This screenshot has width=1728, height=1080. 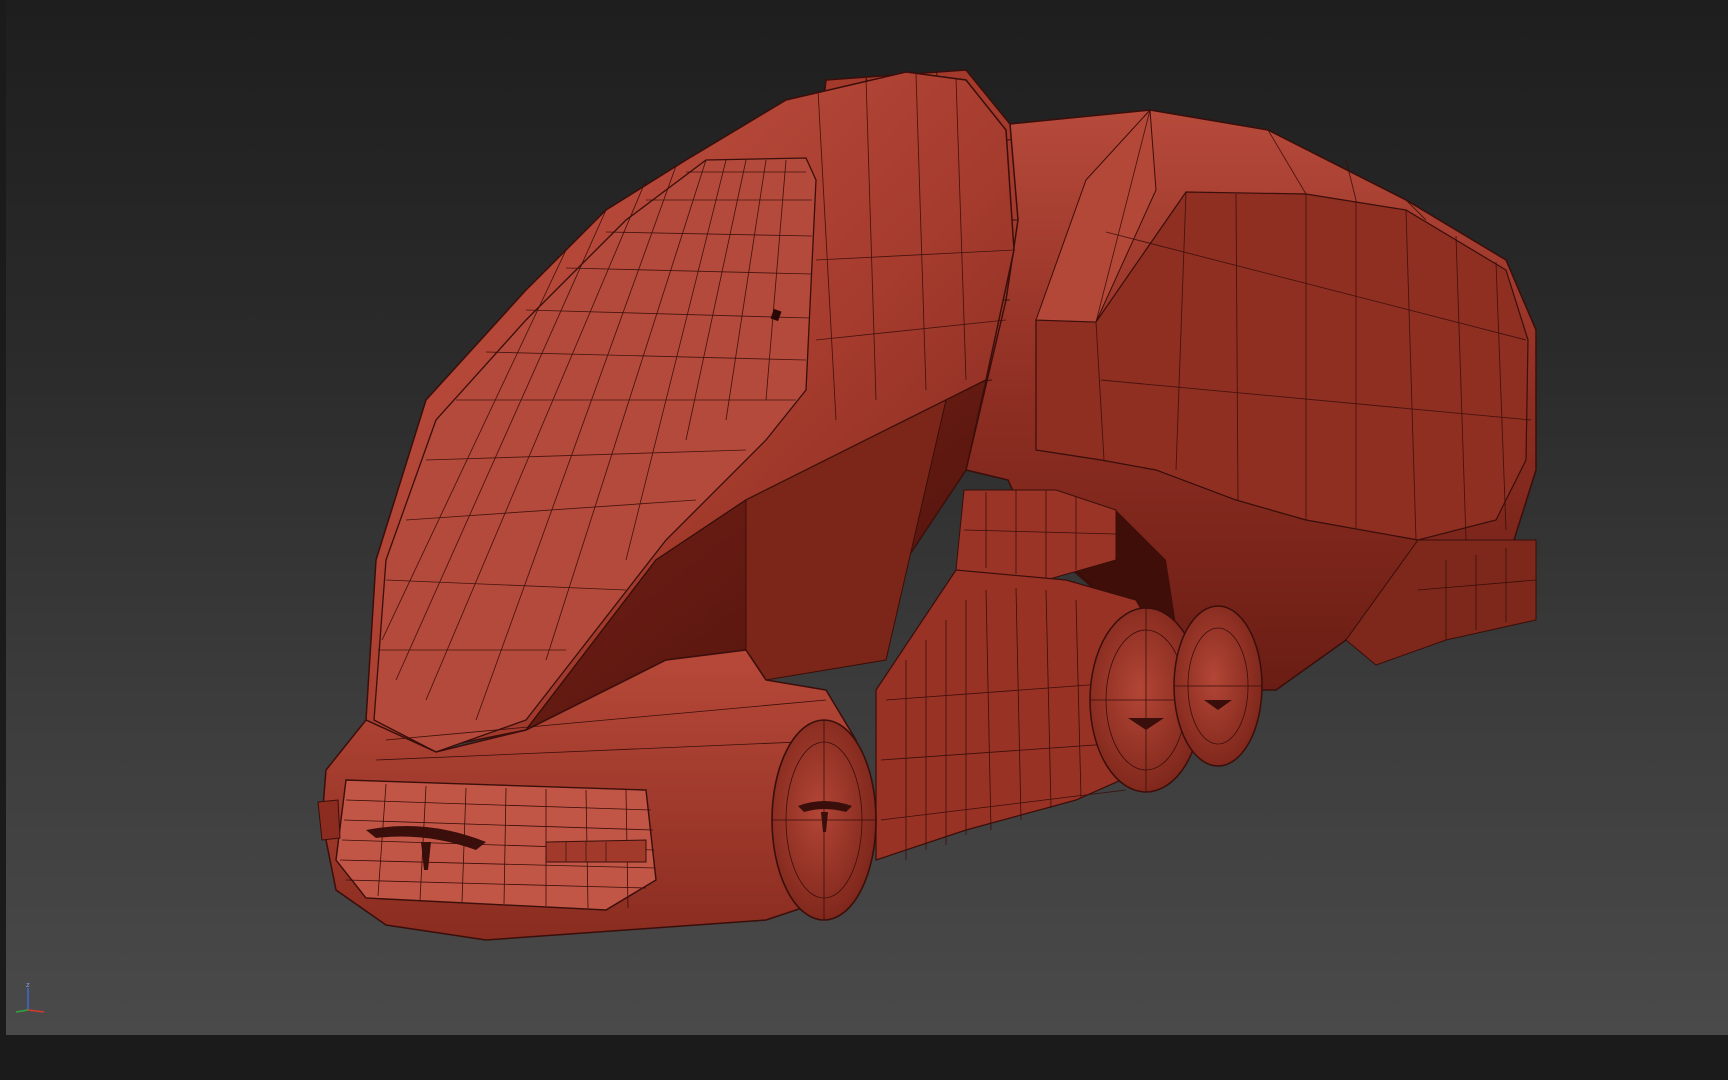 I want to click on z-axis-label: z, so click(x=28, y=985).